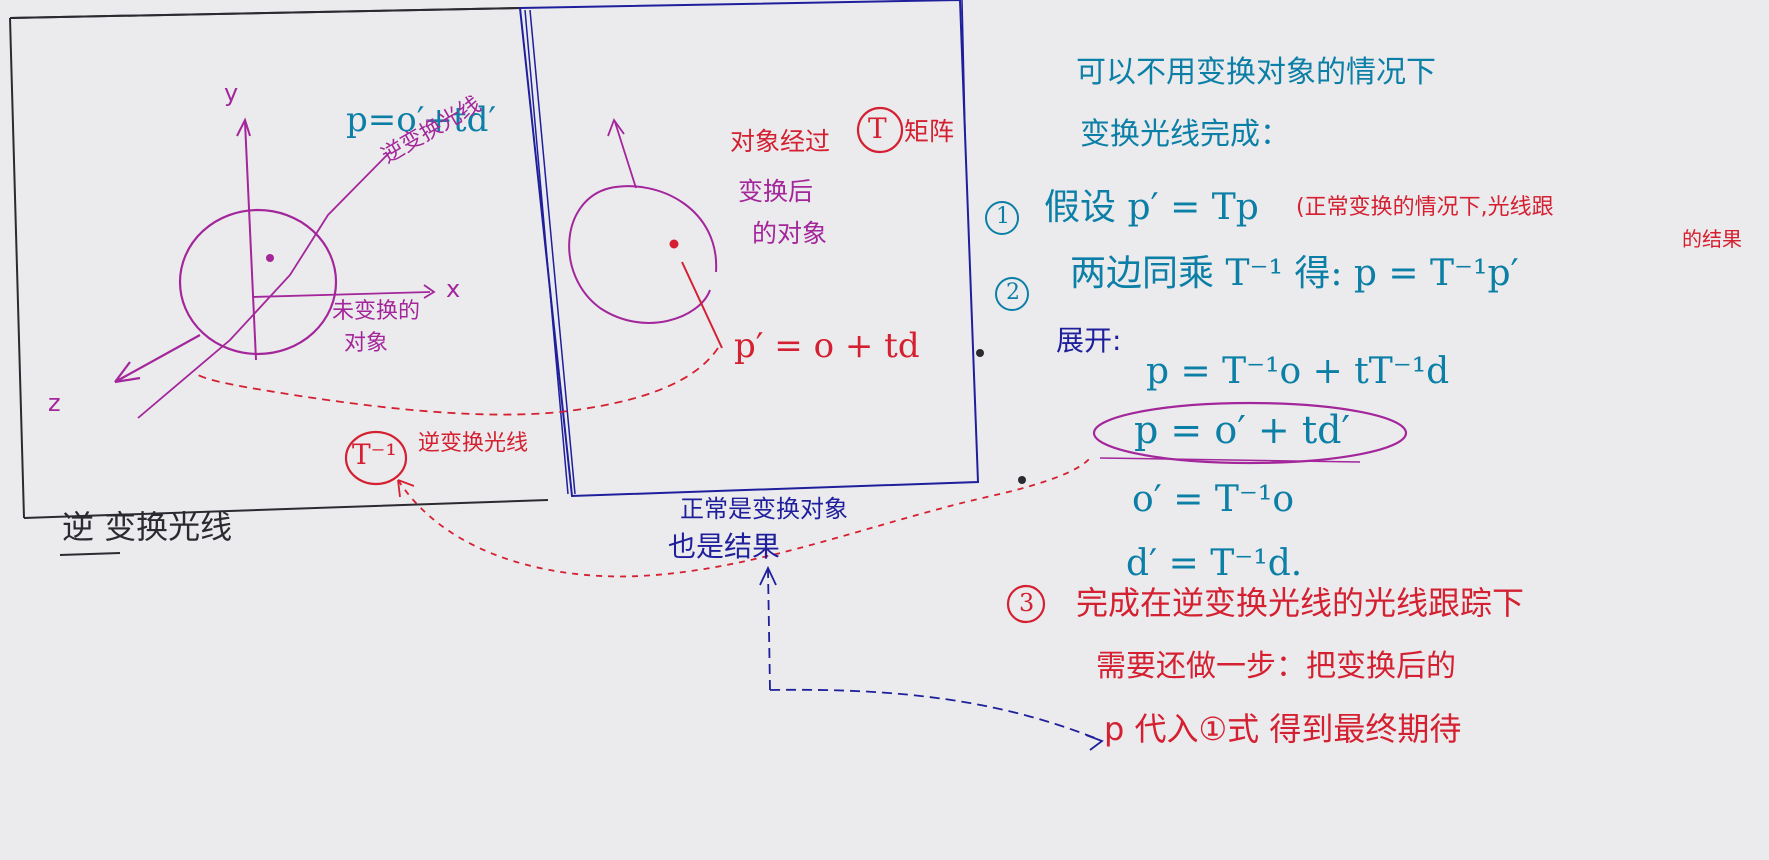  I want to click on ray-red, so click(702, 305).